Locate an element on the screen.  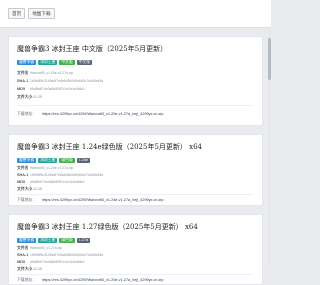
tag-row: 魔兽争霸 冰封王座 绿色版 1.24e is located at coordinates (54, 160).